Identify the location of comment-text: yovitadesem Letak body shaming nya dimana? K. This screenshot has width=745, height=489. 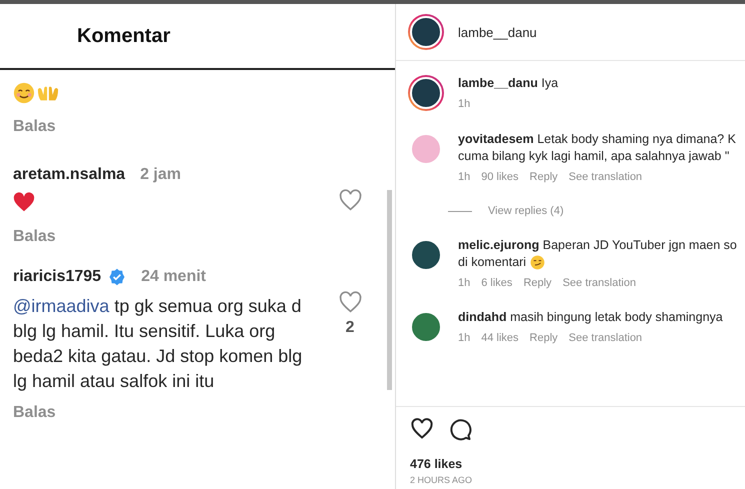
(597, 139).